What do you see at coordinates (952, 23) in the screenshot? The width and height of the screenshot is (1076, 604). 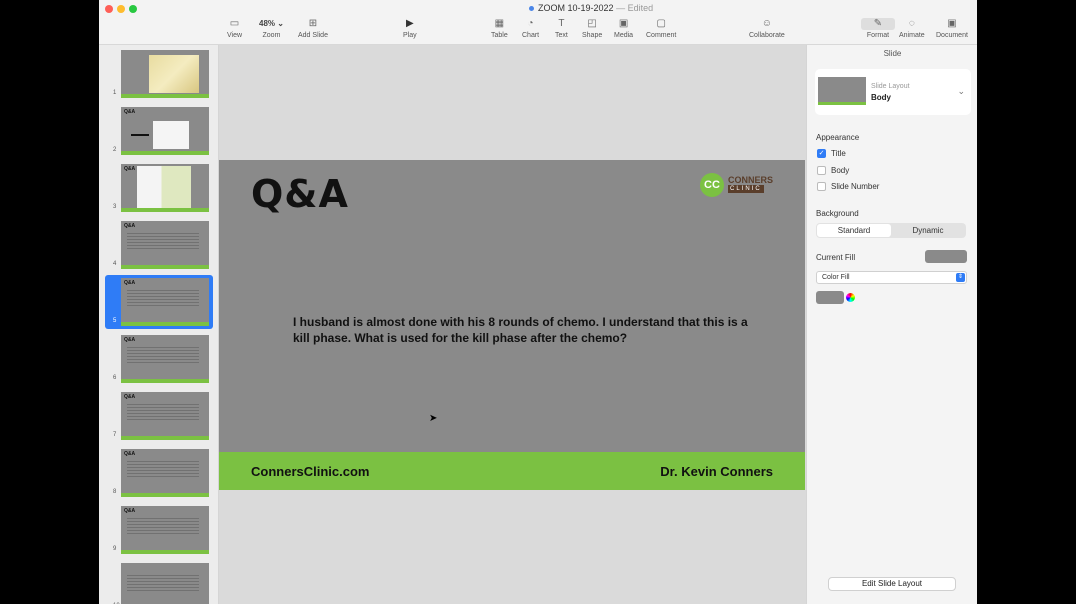 I see `document-panel-icon: ▣` at bounding box center [952, 23].